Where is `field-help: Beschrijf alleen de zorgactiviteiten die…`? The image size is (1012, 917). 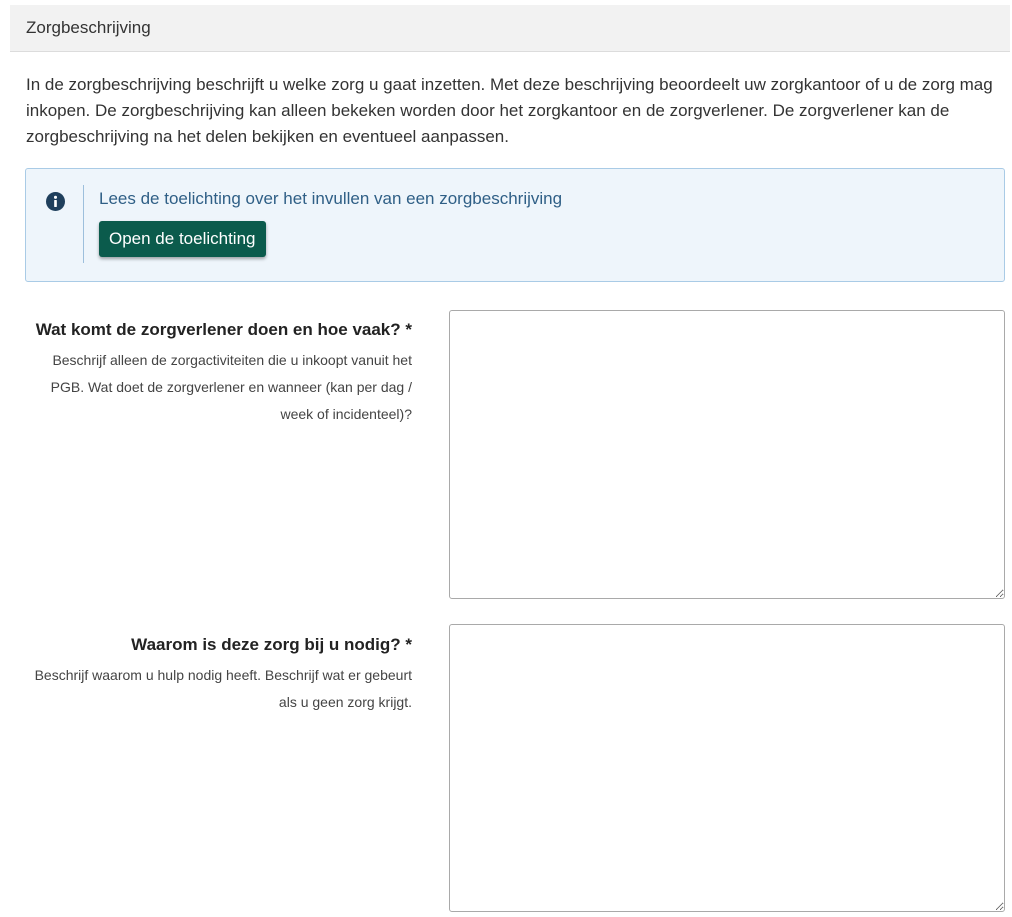
field-help: Beschrijf alleen de zorgactiviteiten die… is located at coordinates (231, 387).